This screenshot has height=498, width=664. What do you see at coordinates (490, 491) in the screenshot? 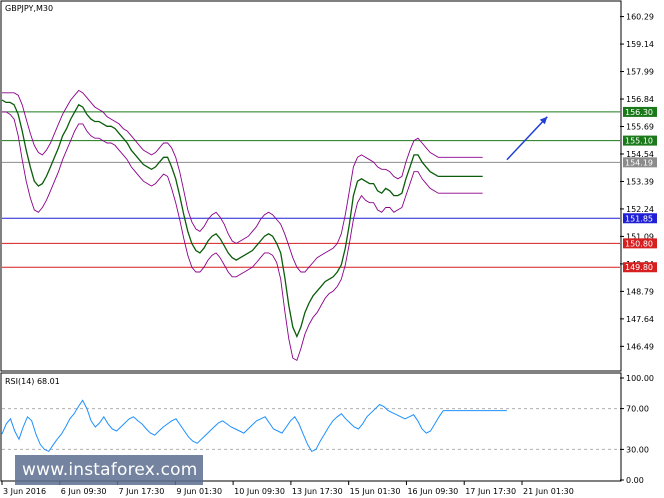
I see `time-tick-label-8: 17 Jun 17:30` at bounding box center [490, 491].